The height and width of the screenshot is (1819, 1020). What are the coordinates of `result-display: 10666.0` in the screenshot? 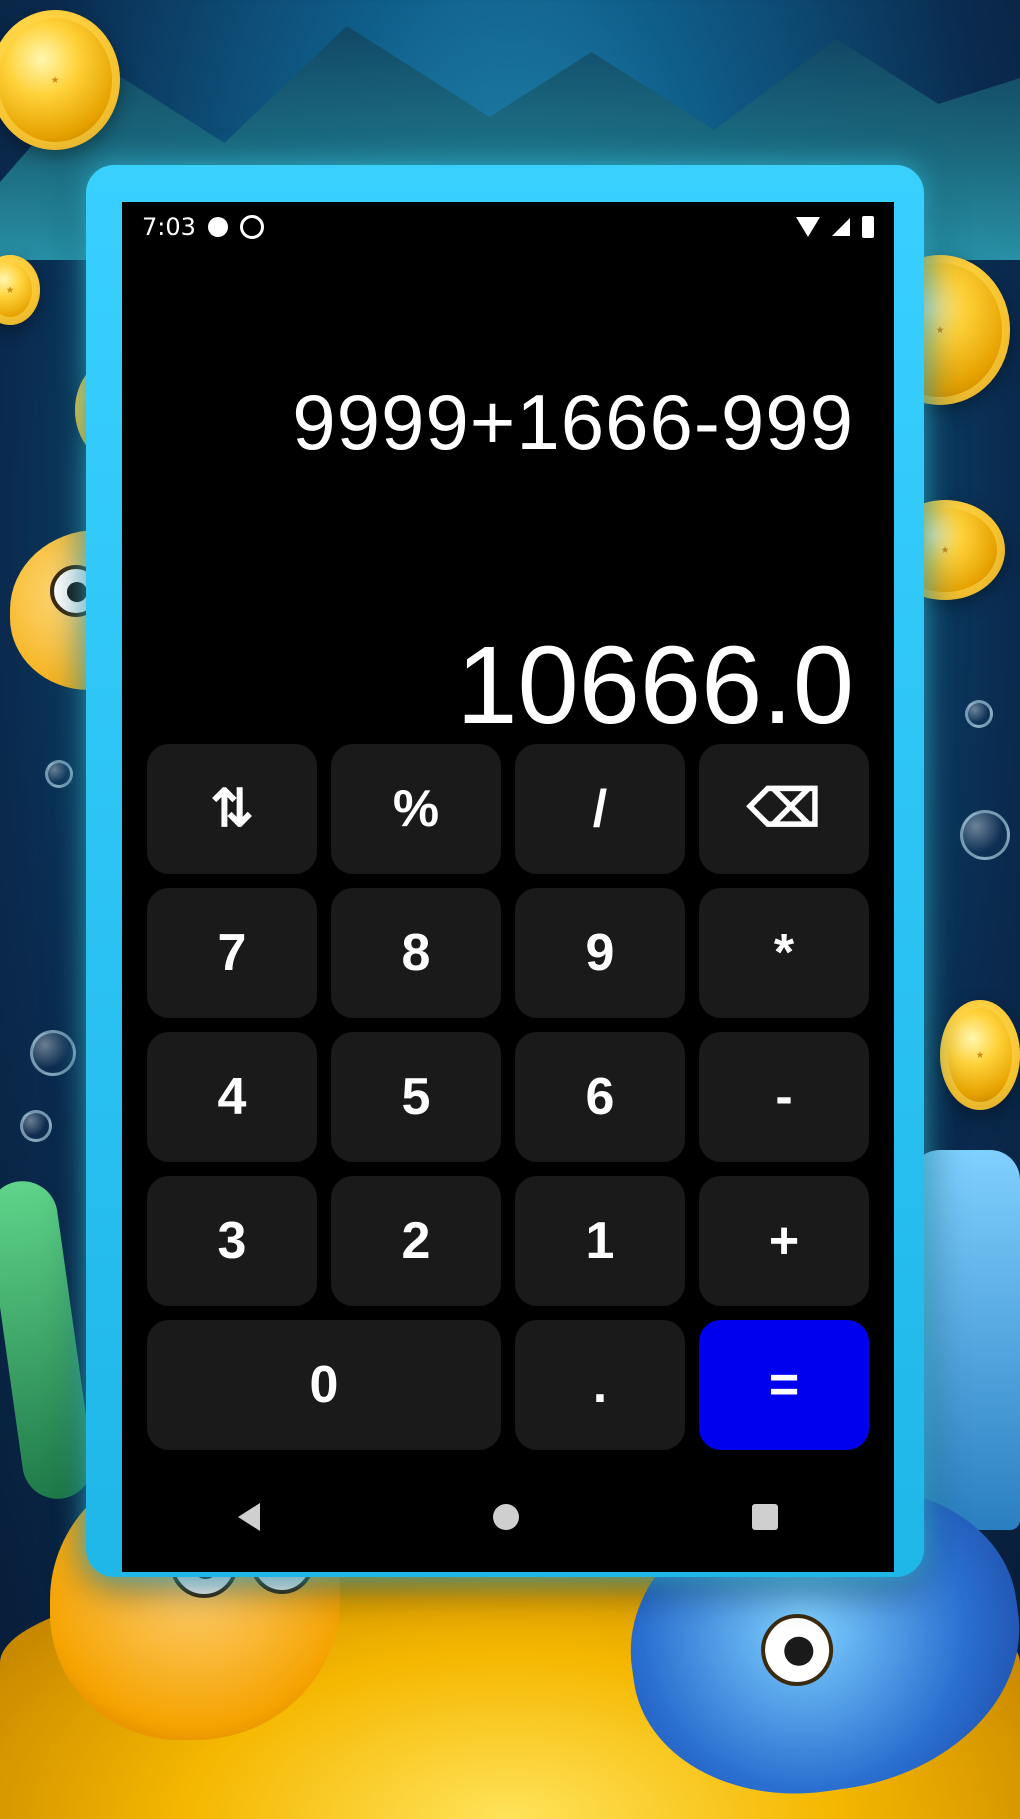 It's located at (655, 685).